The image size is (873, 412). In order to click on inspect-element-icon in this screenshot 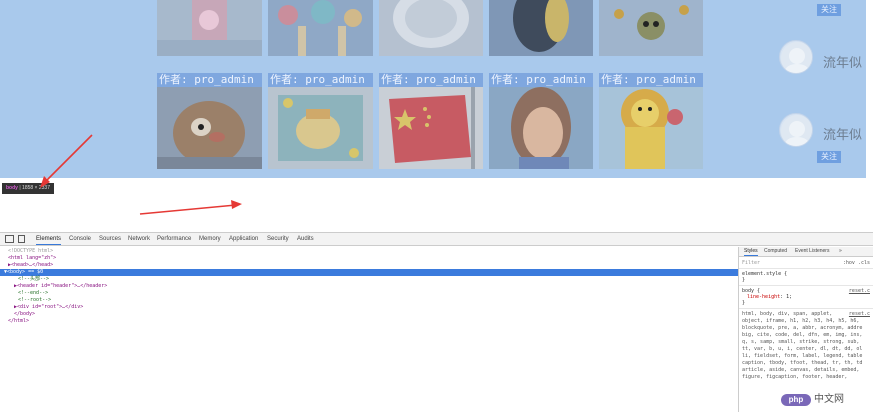, I will do `click(9, 239)`.